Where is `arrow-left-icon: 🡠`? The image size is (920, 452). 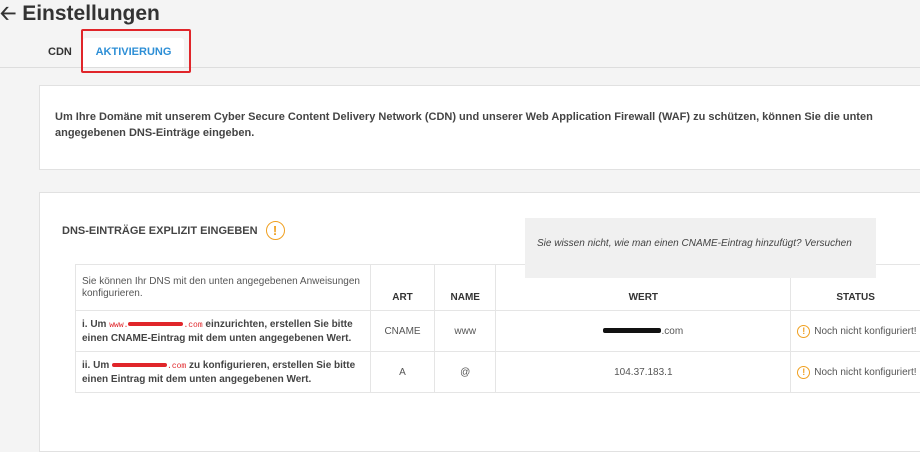 arrow-left-icon: 🡠 is located at coordinates (8, 14).